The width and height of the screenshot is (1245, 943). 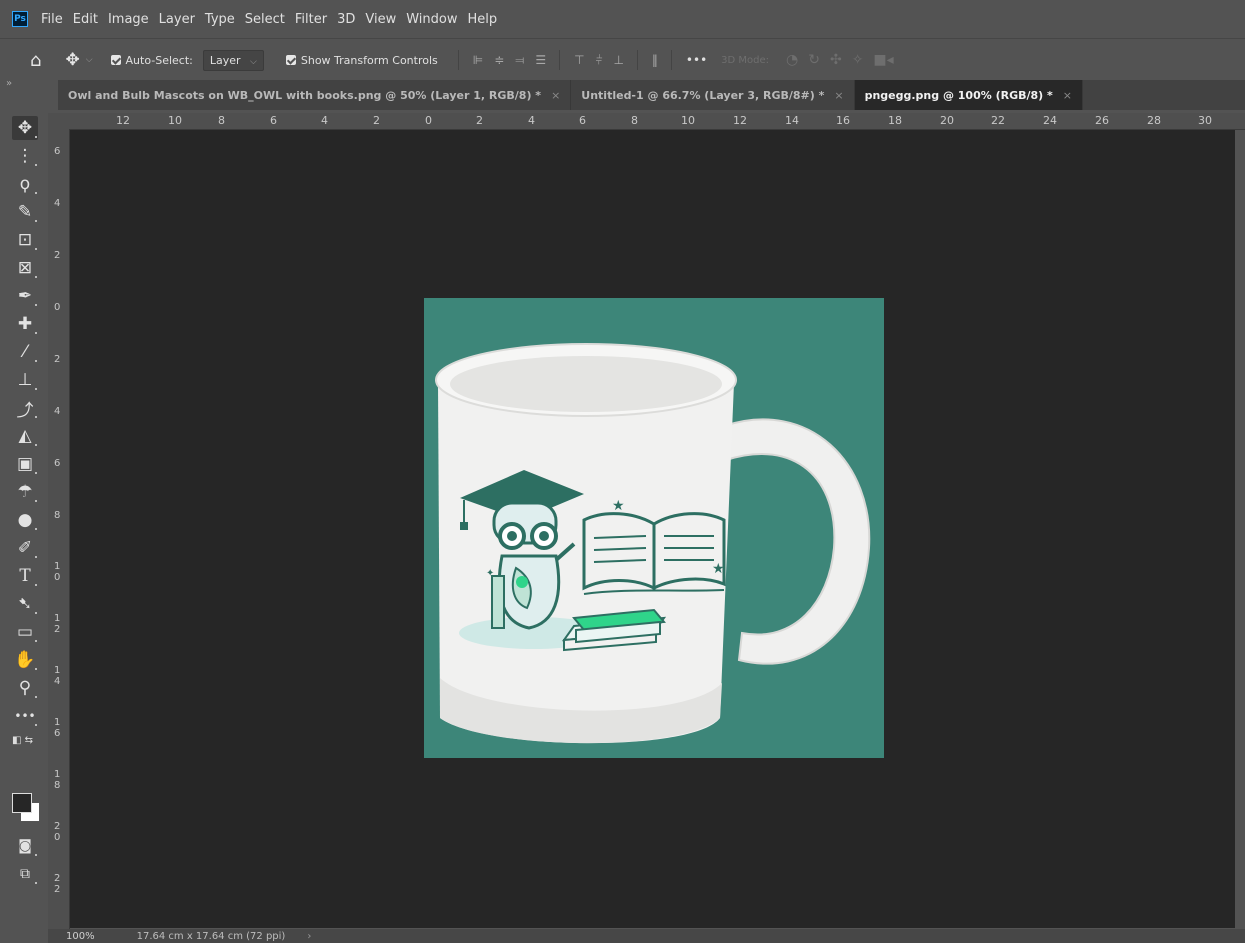 What do you see at coordinates (311, 19) in the screenshot?
I see `menu-filter: Filter` at bounding box center [311, 19].